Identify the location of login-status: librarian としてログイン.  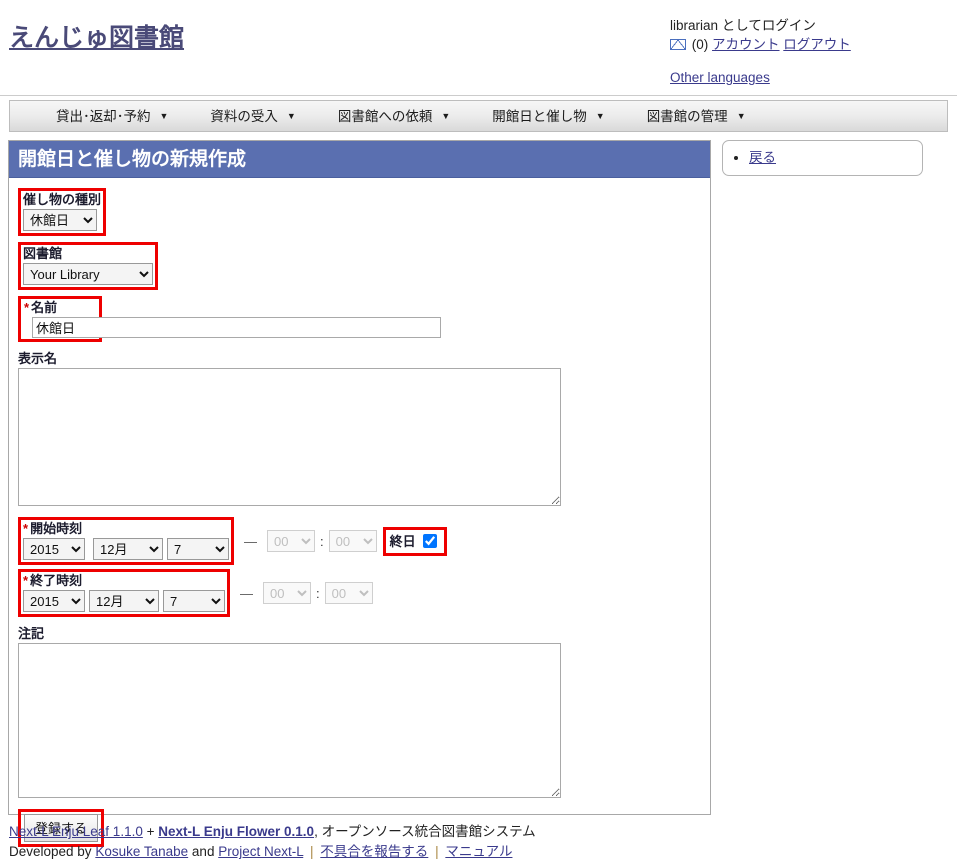
(760, 25).